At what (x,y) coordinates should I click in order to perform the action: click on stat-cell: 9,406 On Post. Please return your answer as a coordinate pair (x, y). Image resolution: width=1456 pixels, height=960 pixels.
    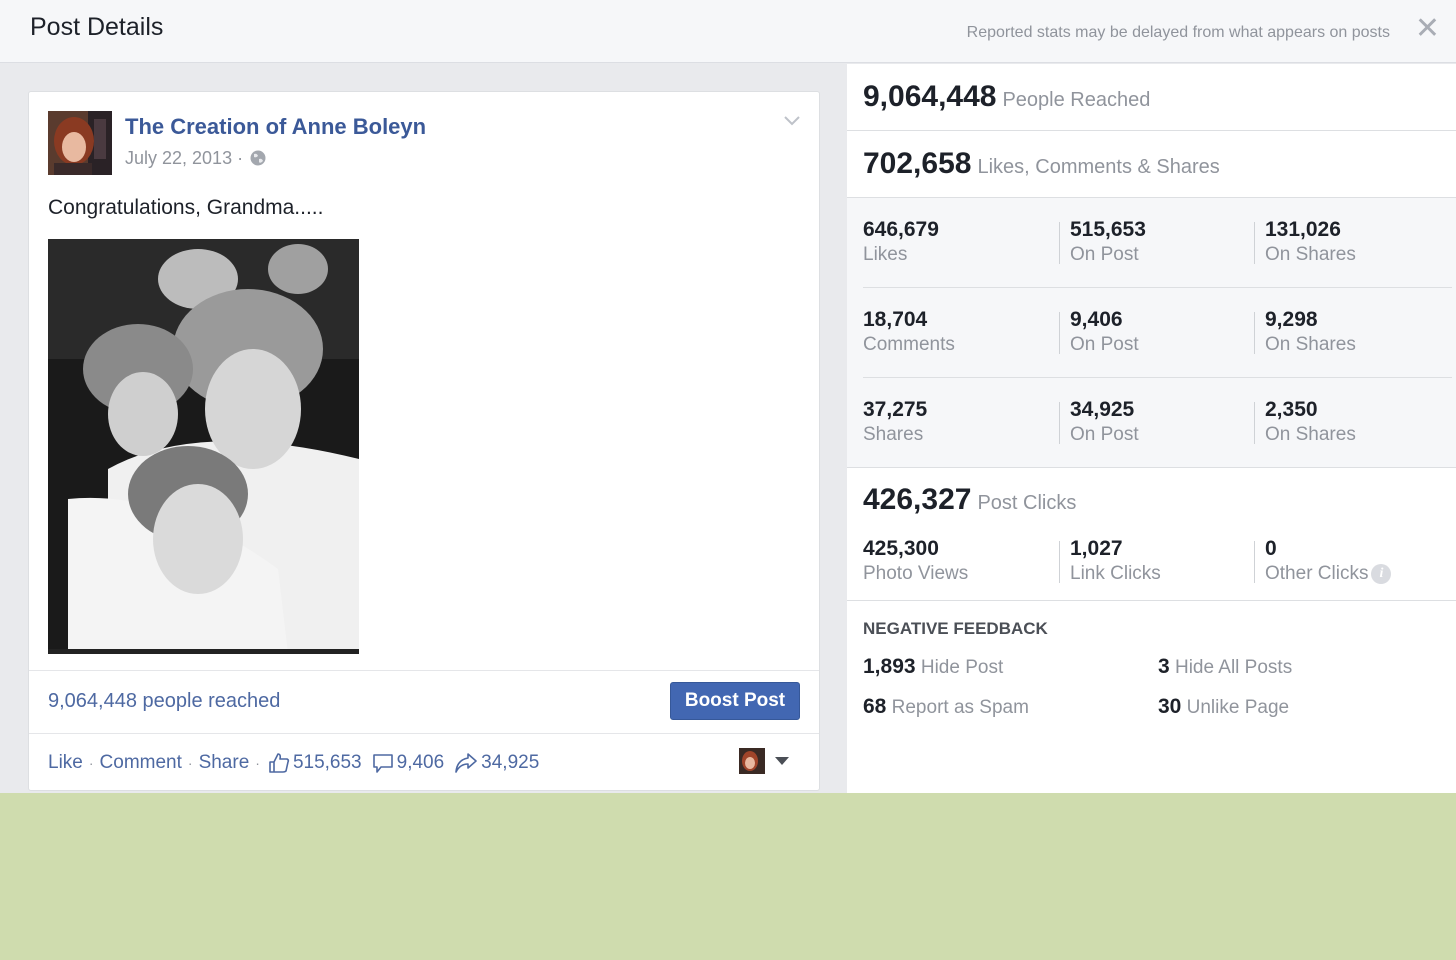
    Looking at the image, I should click on (1104, 333).